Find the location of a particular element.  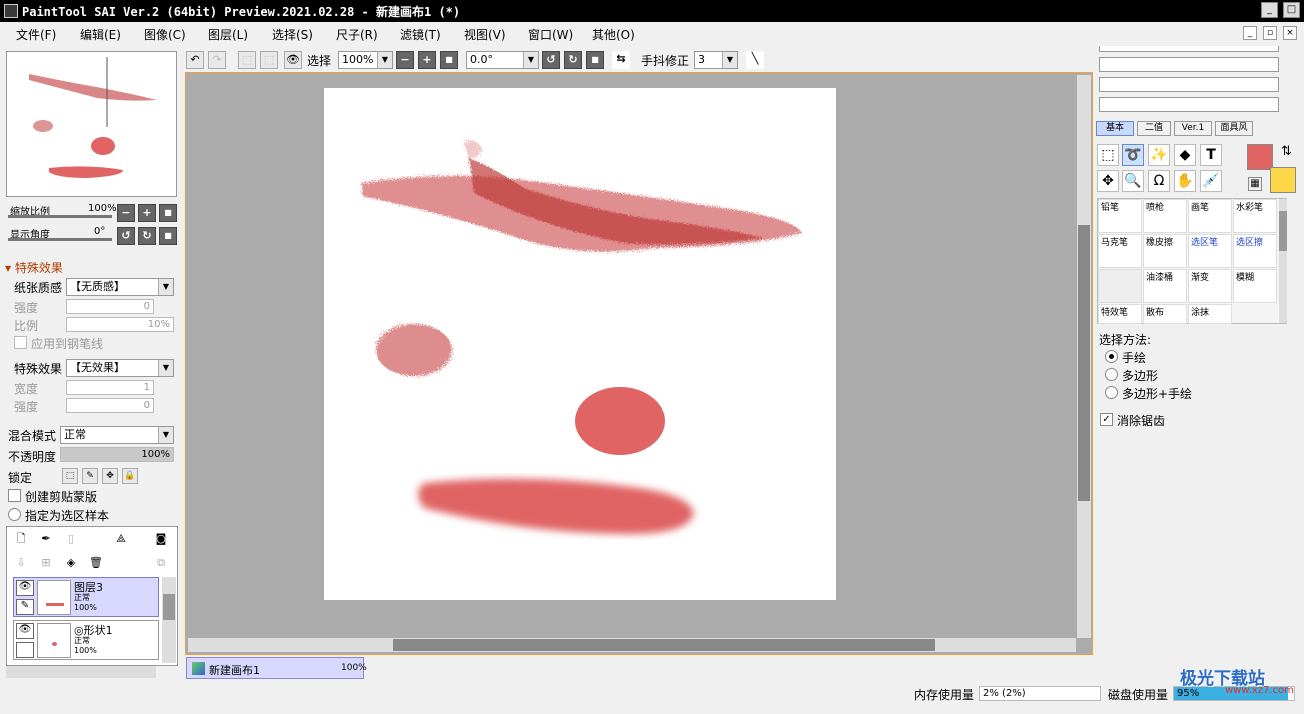

shape-icon: ◆ is located at coordinates (1185, 155).